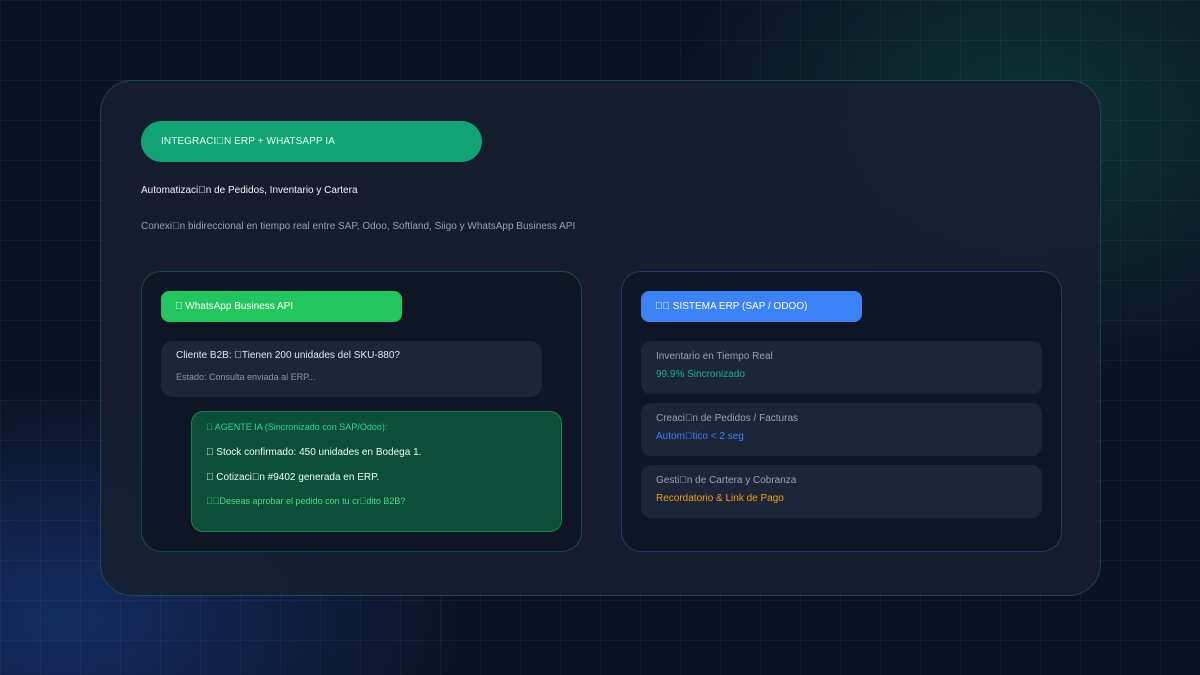 The height and width of the screenshot is (675, 1200). What do you see at coordinates (311, 141) in the screenshot?
I see `integration-badge: INTEGRACI N ERP + WHATSAPP IA` at bounding box center [311, 141].